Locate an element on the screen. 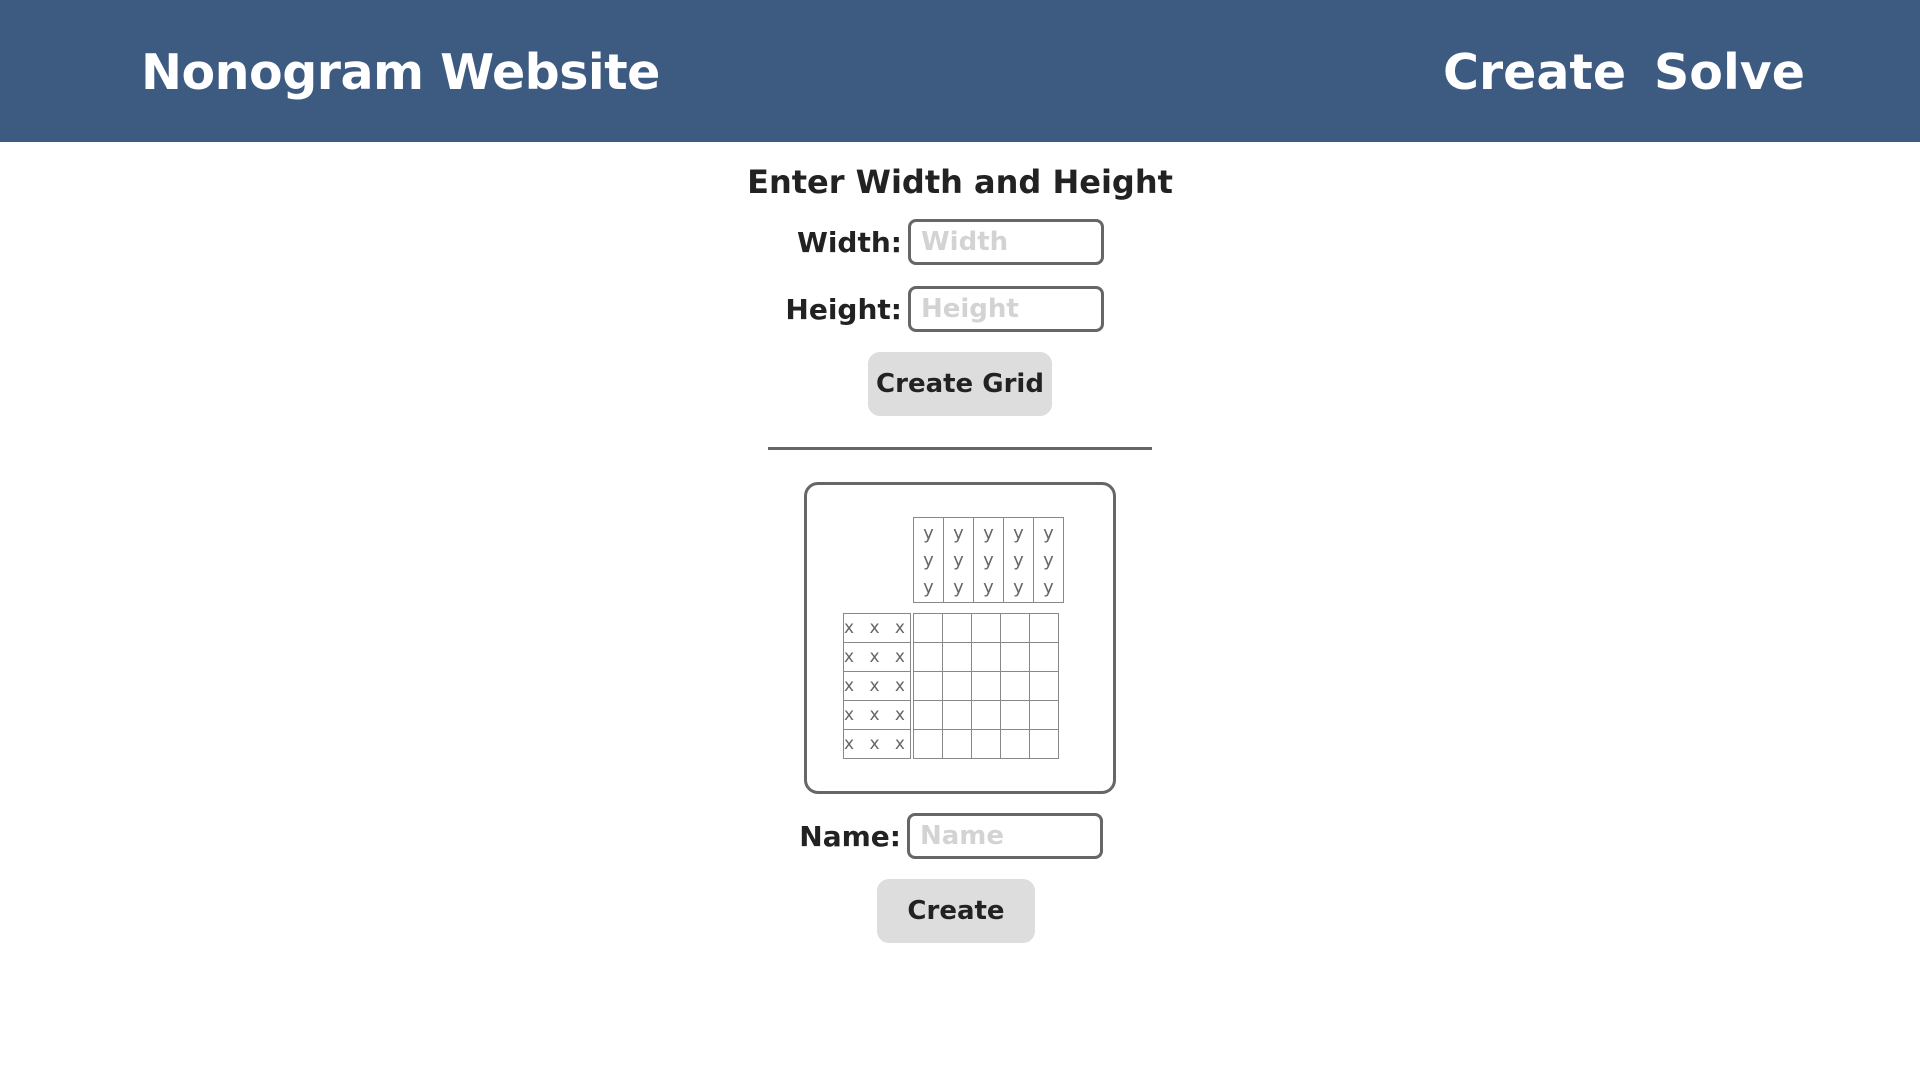 The image size is (1920, 1080). width-input is located at coordinates (1006, 242).